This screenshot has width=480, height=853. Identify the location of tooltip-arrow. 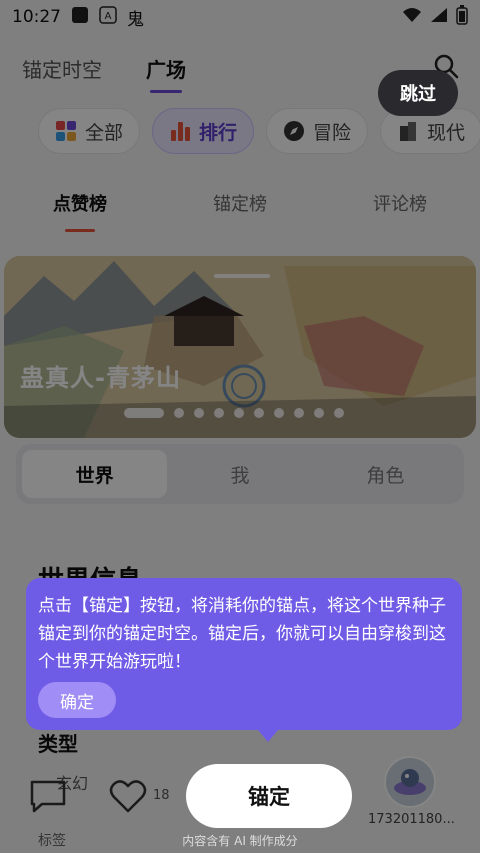
(268, 736).